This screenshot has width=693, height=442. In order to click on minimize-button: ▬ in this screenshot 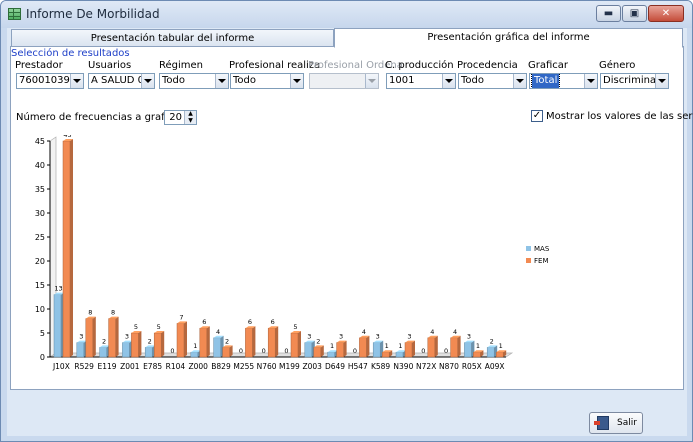, I will do `click(608, 13)`.